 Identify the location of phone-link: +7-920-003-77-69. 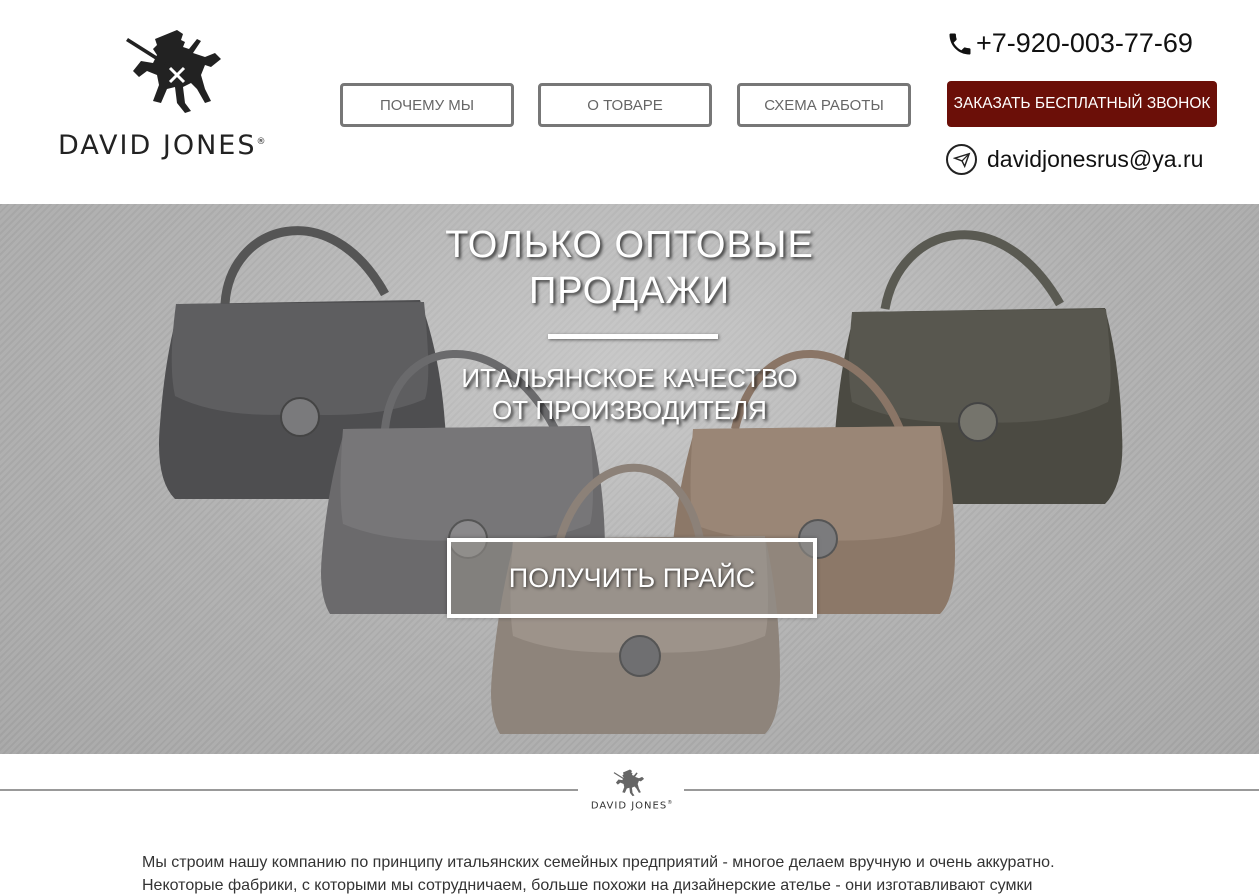
(1069, 43).